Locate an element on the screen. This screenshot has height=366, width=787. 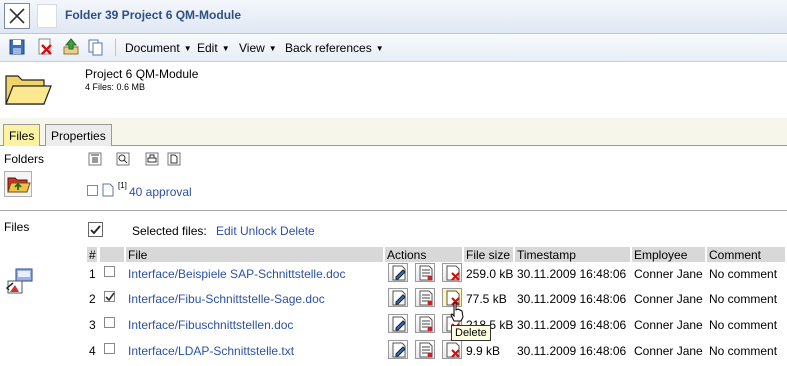
close-button is located at coordinates (17, 16).